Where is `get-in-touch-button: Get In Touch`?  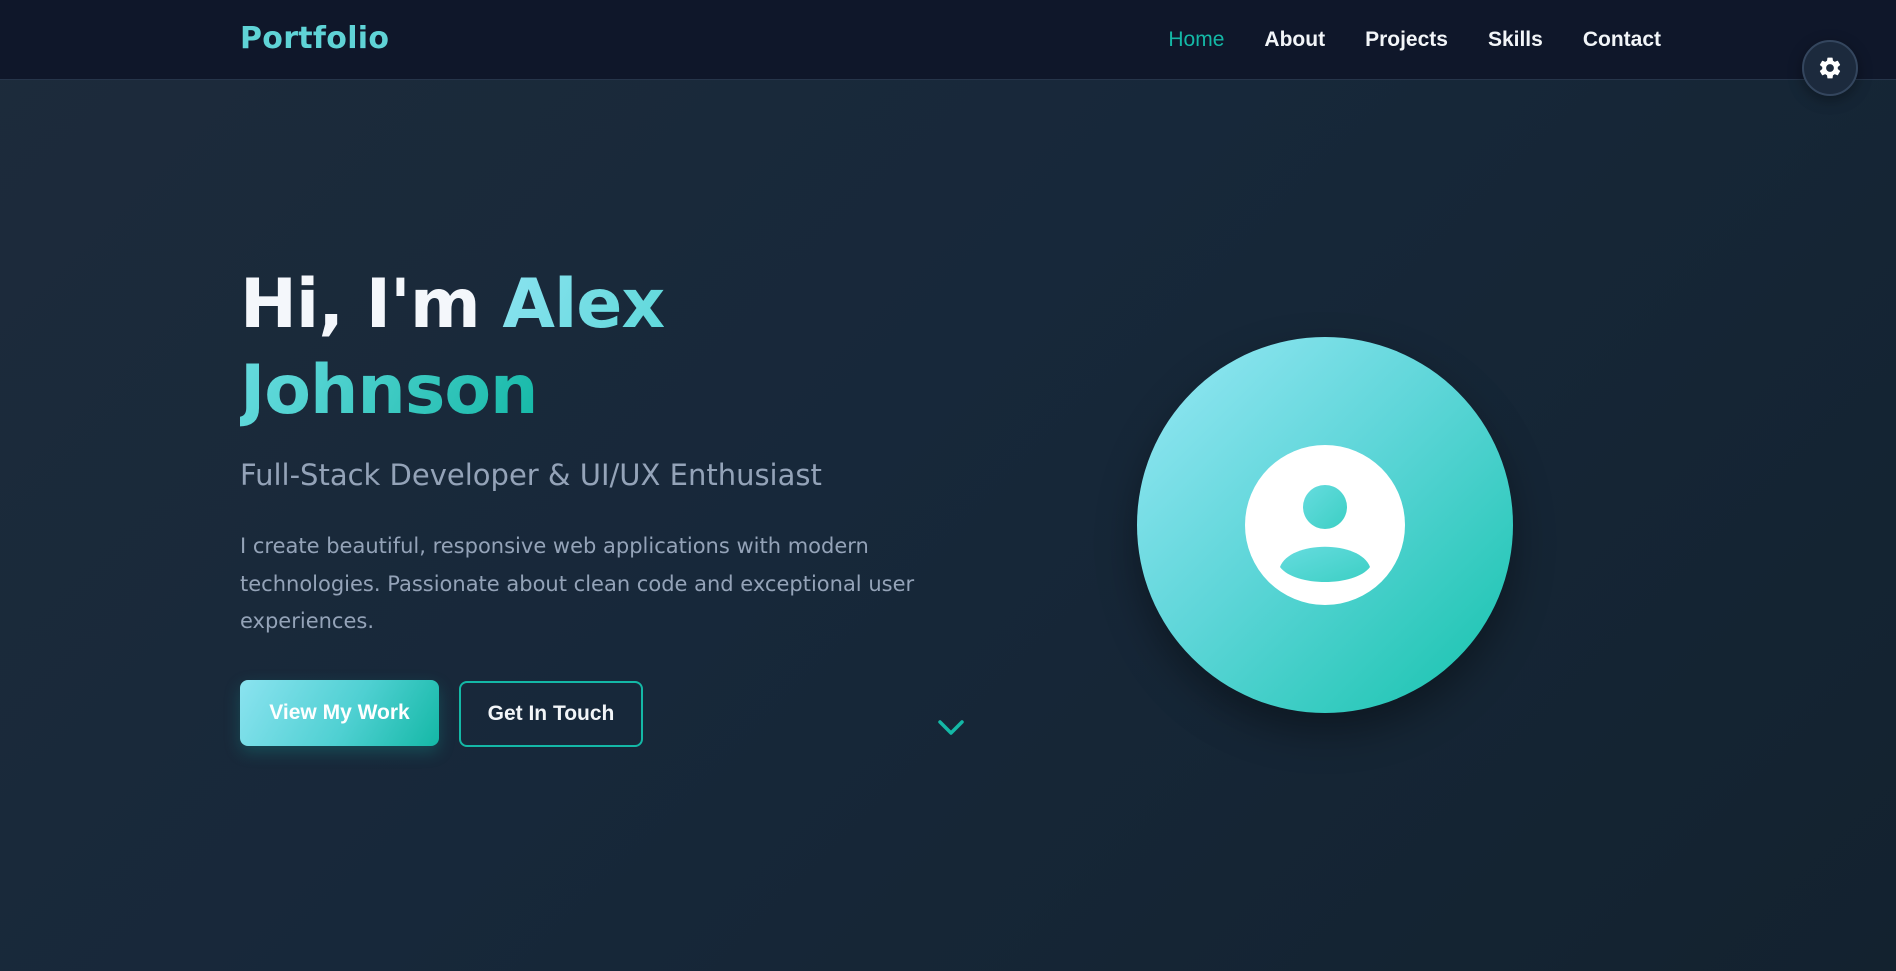 get-in-touch-button: Get In Touch is located at coordinates (551, 714).